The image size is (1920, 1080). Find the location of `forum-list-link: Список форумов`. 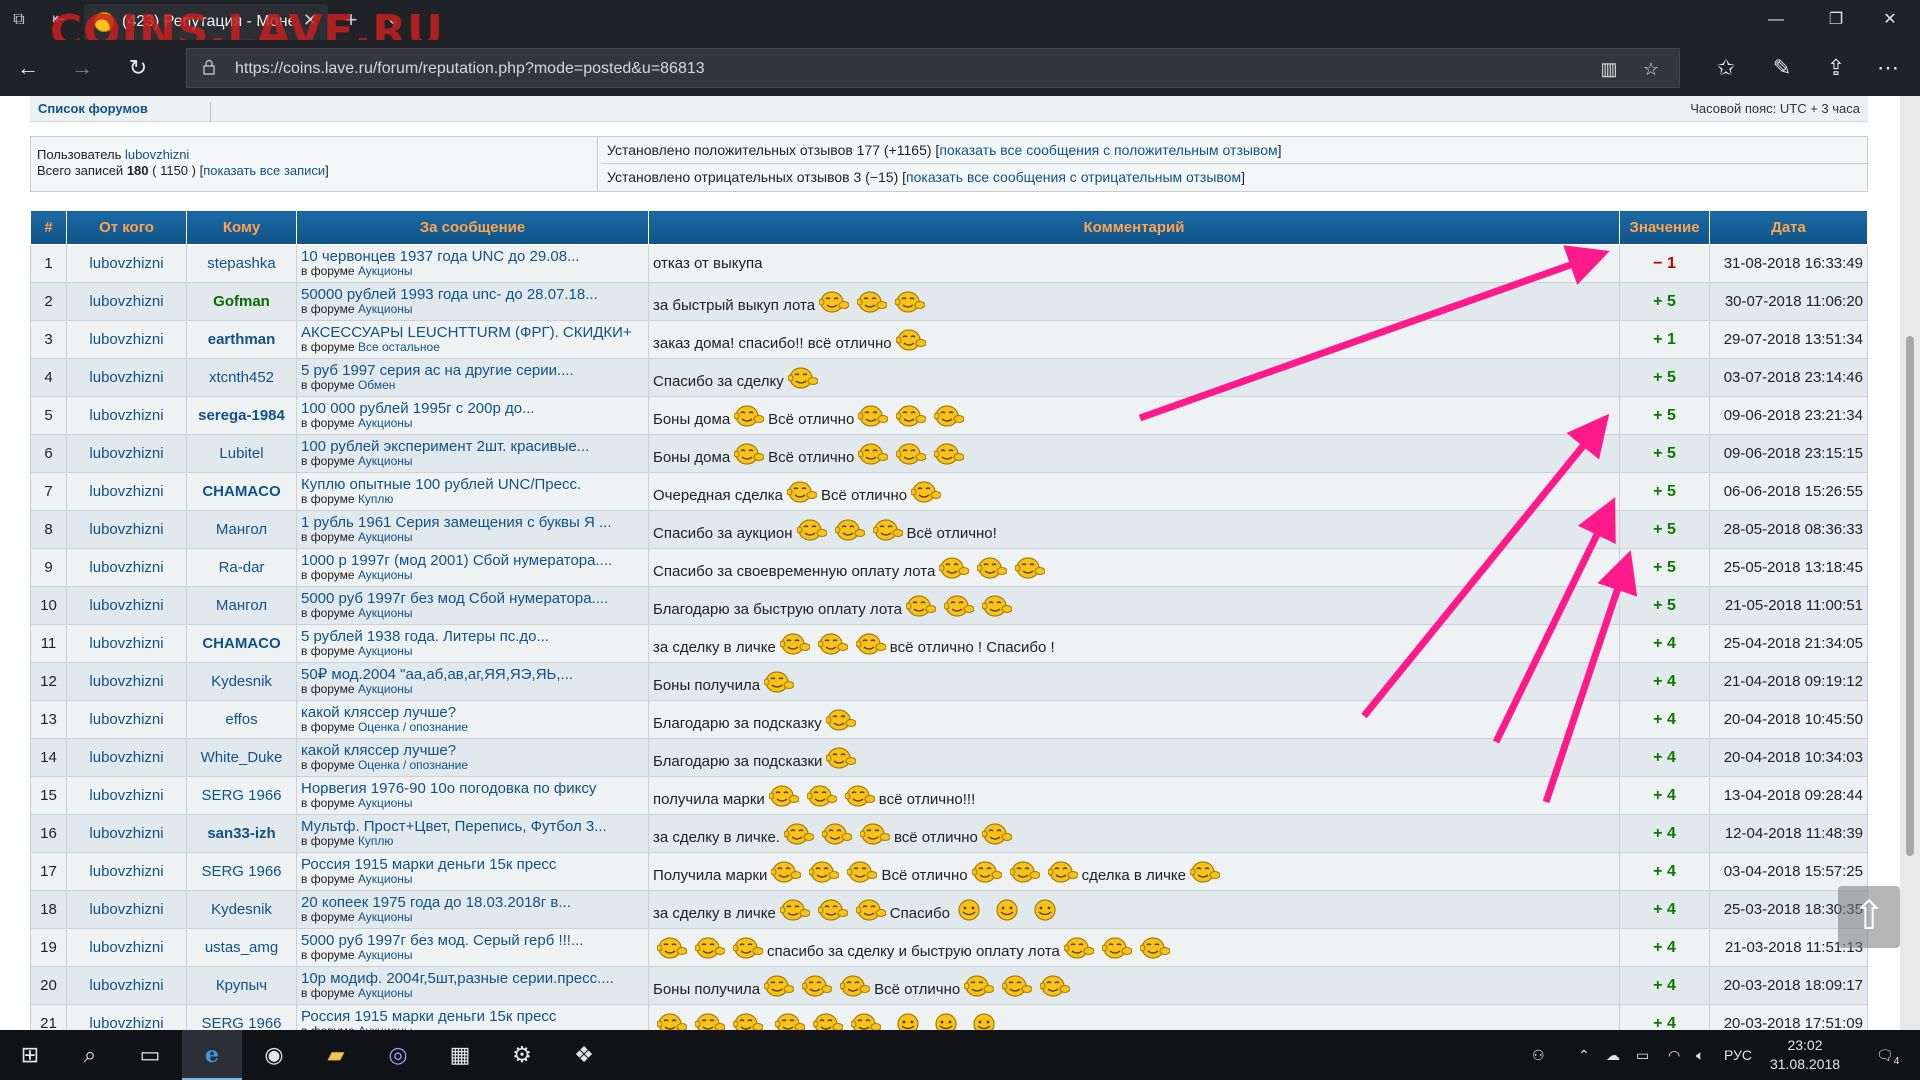

forum-list-link: Список форумов is located at coordinates (93, 108).